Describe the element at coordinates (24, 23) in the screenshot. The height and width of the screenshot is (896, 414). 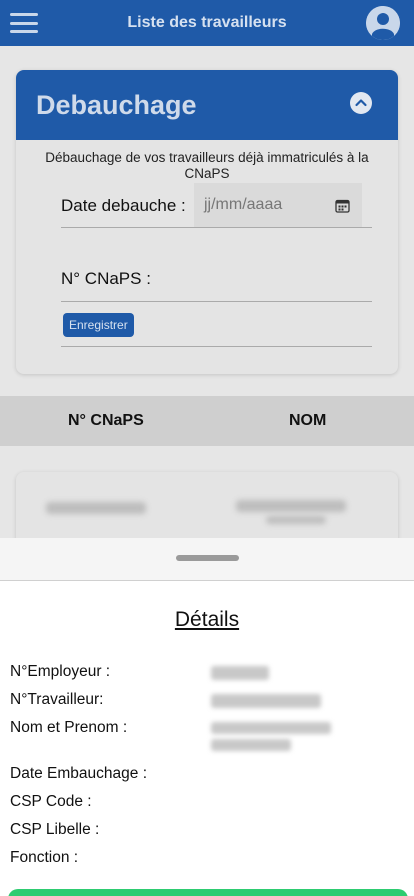
I see `menu-icon` at that location.